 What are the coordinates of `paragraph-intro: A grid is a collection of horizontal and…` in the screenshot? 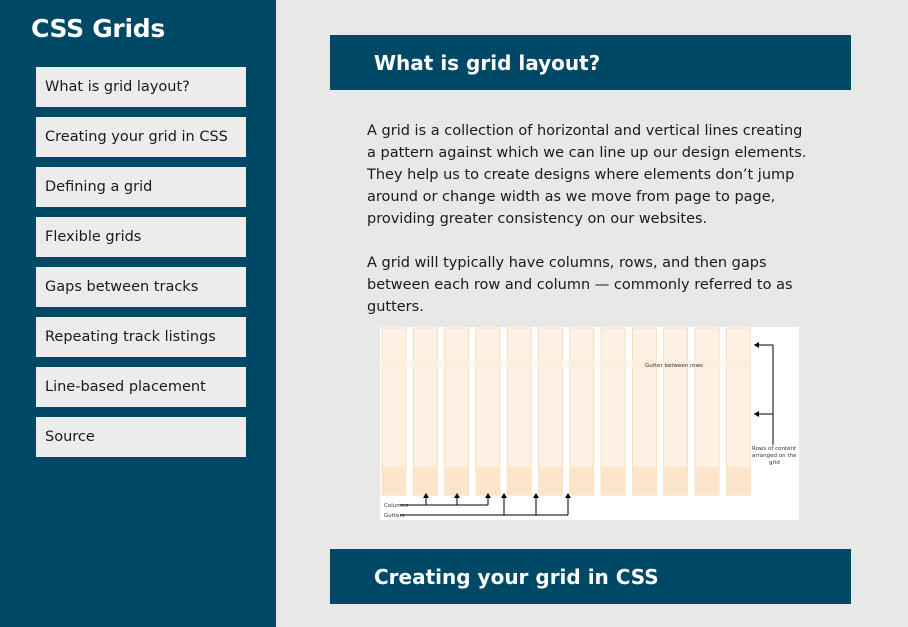 It's located at (587, 175).